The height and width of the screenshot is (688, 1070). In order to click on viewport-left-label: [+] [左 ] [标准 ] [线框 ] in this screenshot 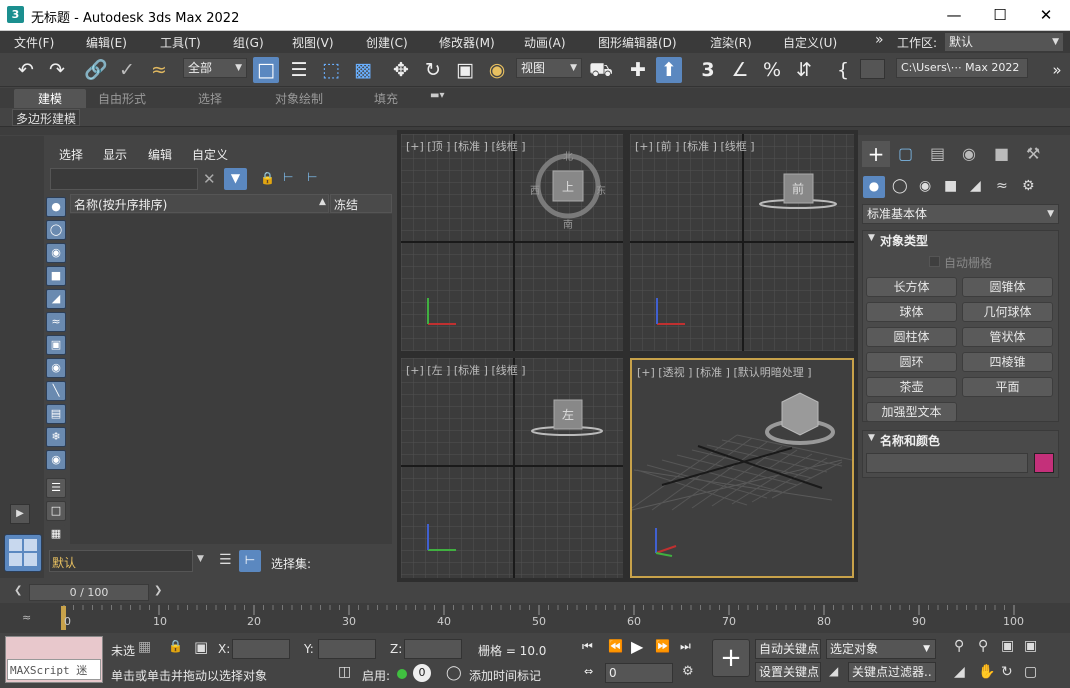, I will do `click(466, 370)`.